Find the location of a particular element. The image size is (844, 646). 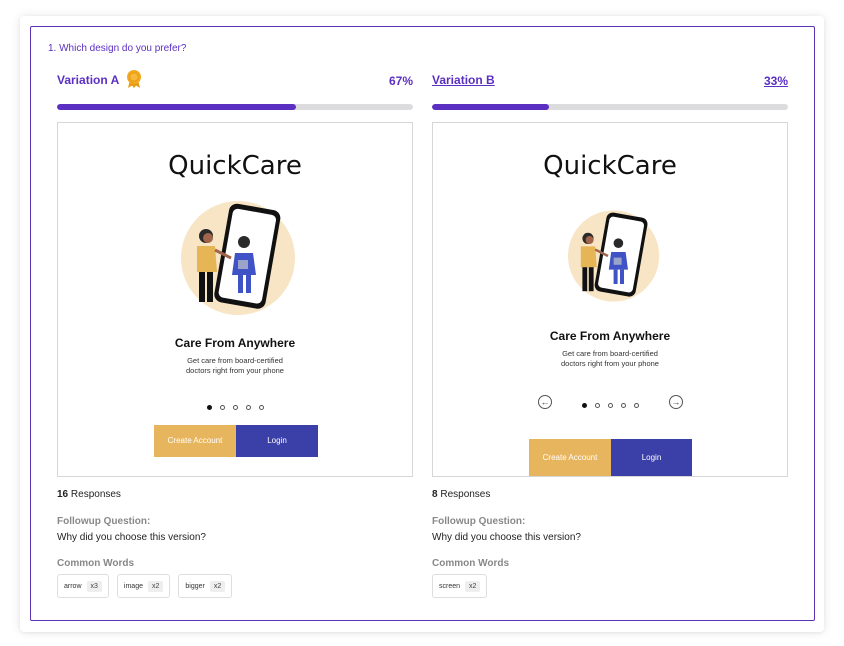

variation-a-header: Variation A 67% is located at coordinates (235, 81).